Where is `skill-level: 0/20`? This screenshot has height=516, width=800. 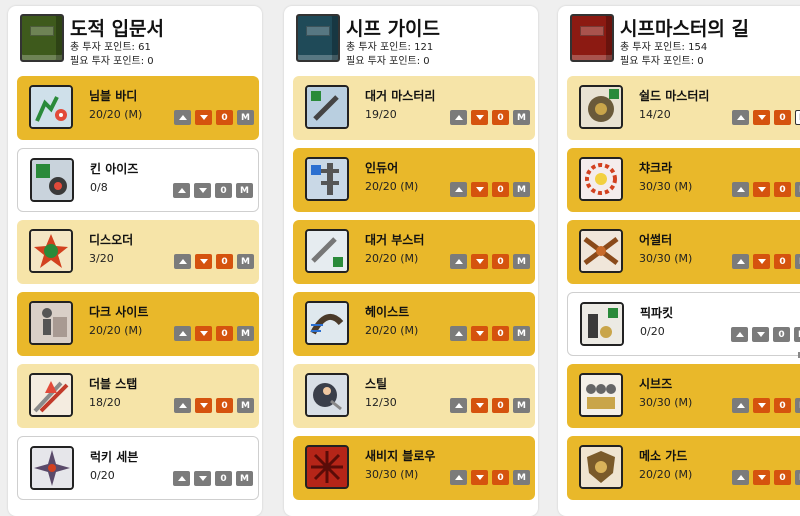 skill-level: 0/20 is located at coordinates (652, 331).